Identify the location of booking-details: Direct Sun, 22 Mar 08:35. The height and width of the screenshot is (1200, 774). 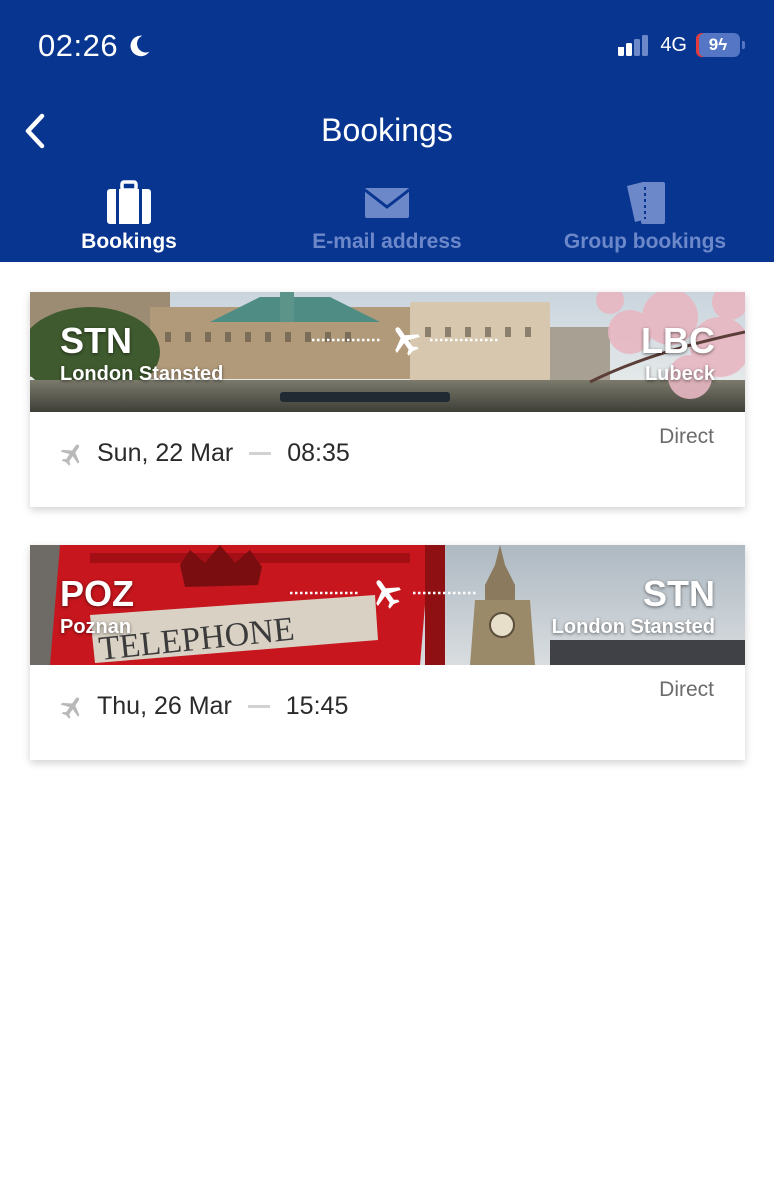
(387, 459).